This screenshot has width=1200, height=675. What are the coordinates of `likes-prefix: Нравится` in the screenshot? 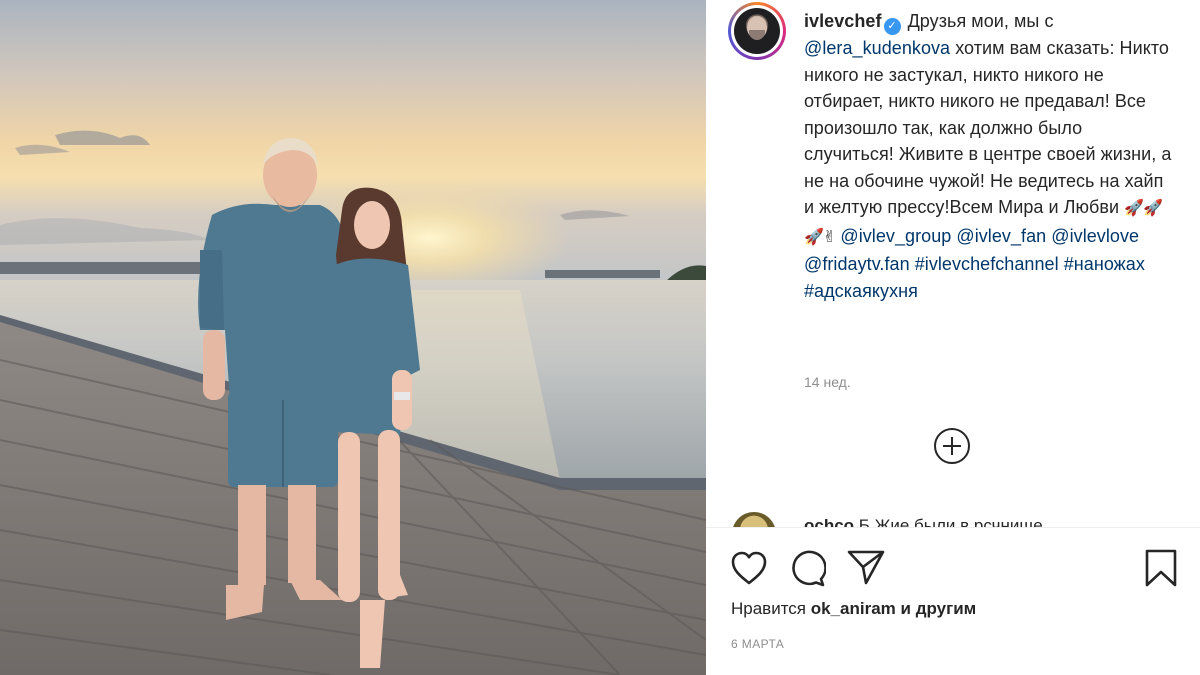 It's located at (769, 608).